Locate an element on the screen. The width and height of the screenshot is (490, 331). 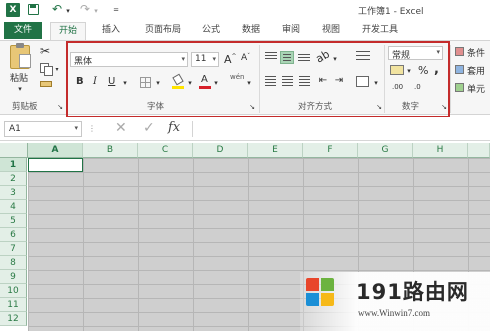
active-cell-a1 is located at coordinates (55, 165).